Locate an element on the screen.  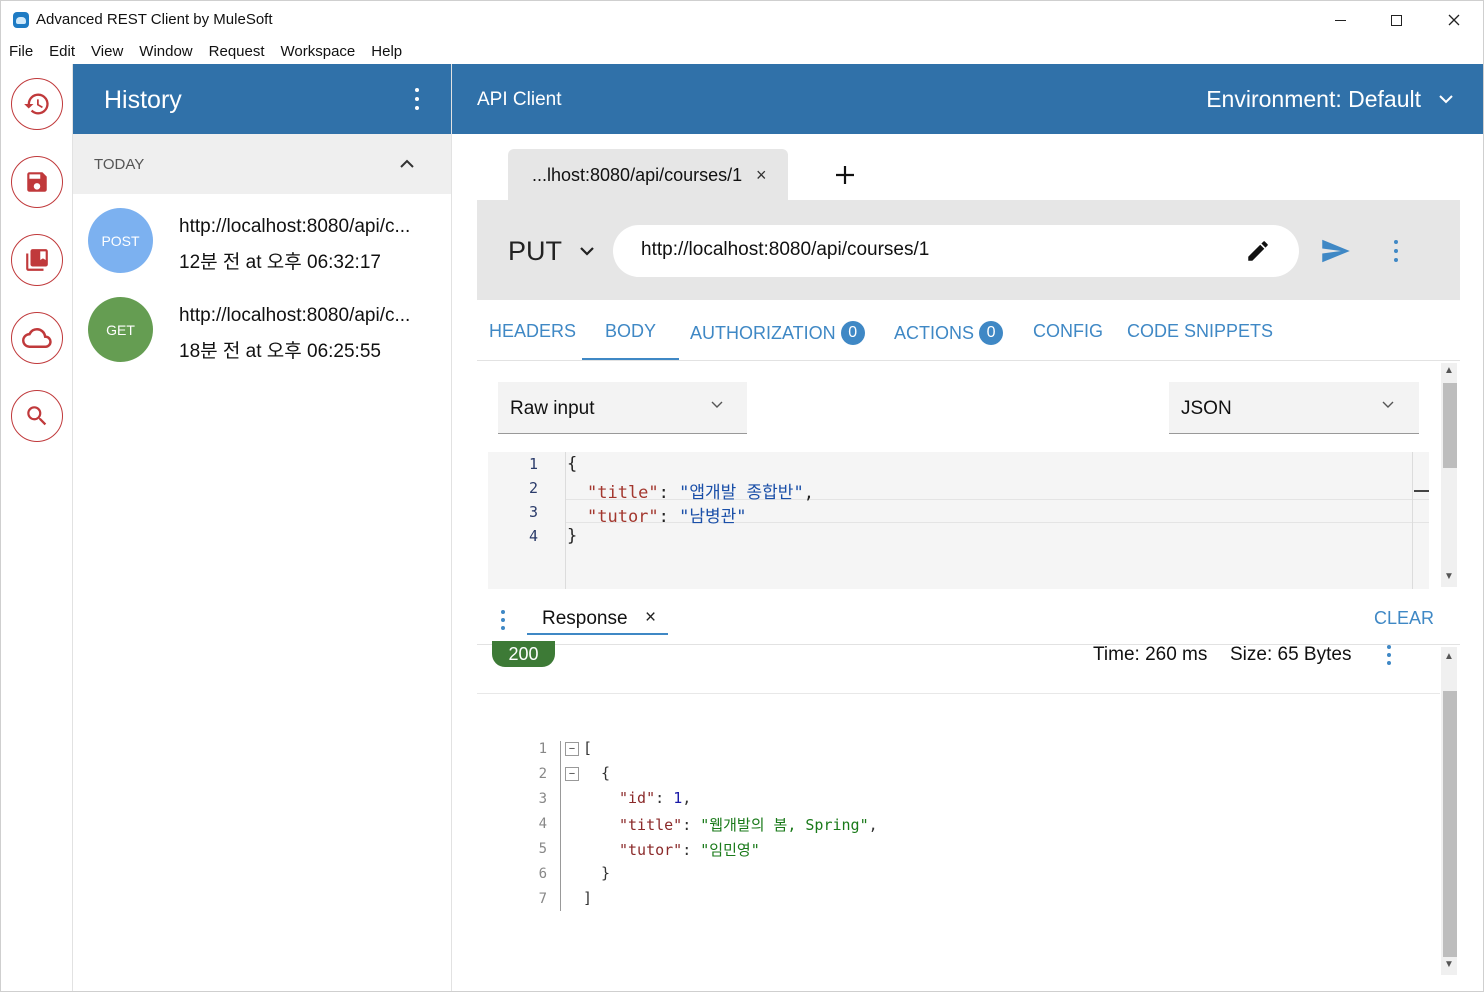
response-tab: Response × is located at coordinates (597, 621).